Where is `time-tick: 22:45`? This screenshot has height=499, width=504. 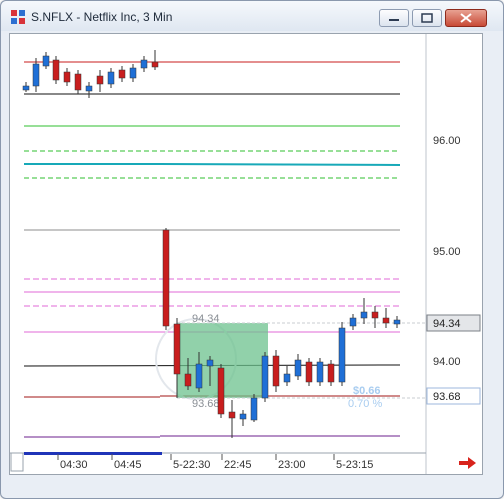
time-tick: 22:45 is located at coordinates (238, 465).